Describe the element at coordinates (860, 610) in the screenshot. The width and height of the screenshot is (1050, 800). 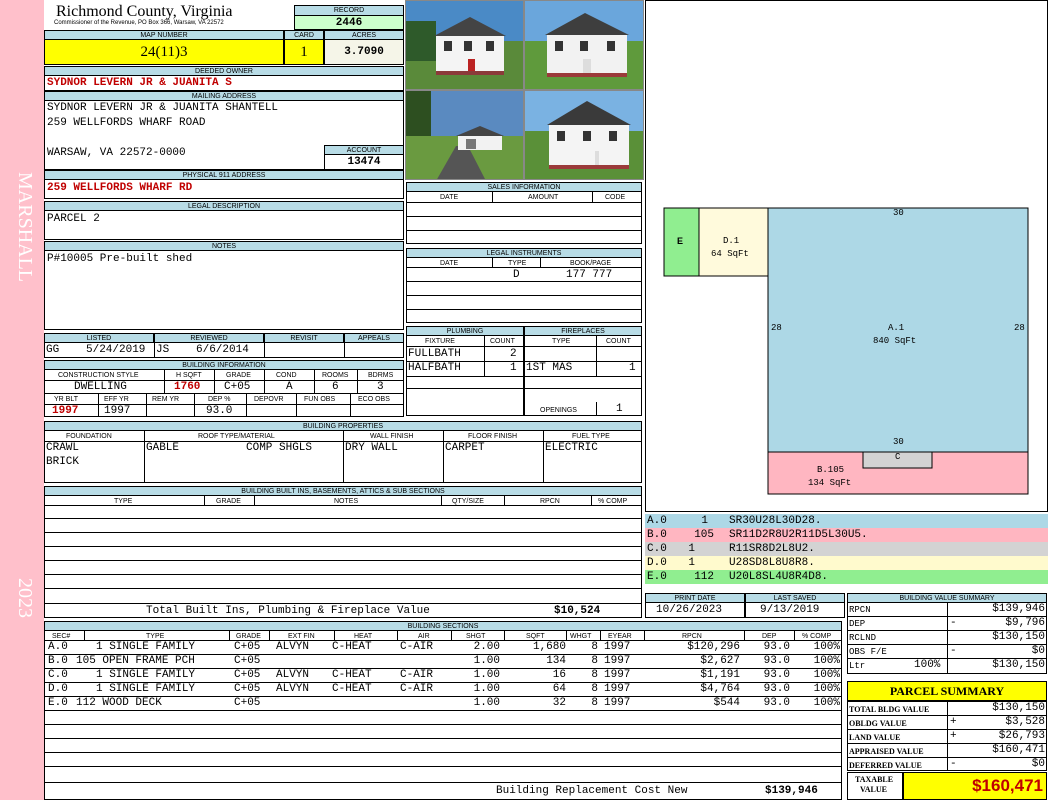
I see `bvs-rpcn-label: RPCN` at that location.